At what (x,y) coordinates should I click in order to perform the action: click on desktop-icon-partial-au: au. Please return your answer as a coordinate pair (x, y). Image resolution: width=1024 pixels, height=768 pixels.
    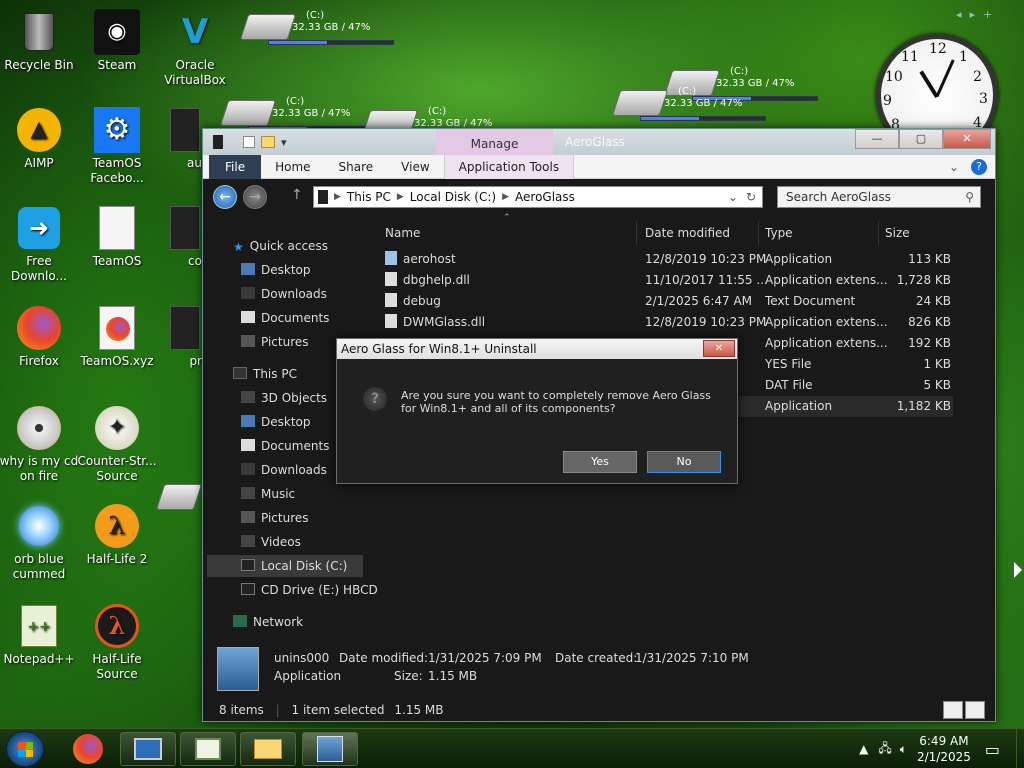
    Looking at the image, I should click on (176, 138).